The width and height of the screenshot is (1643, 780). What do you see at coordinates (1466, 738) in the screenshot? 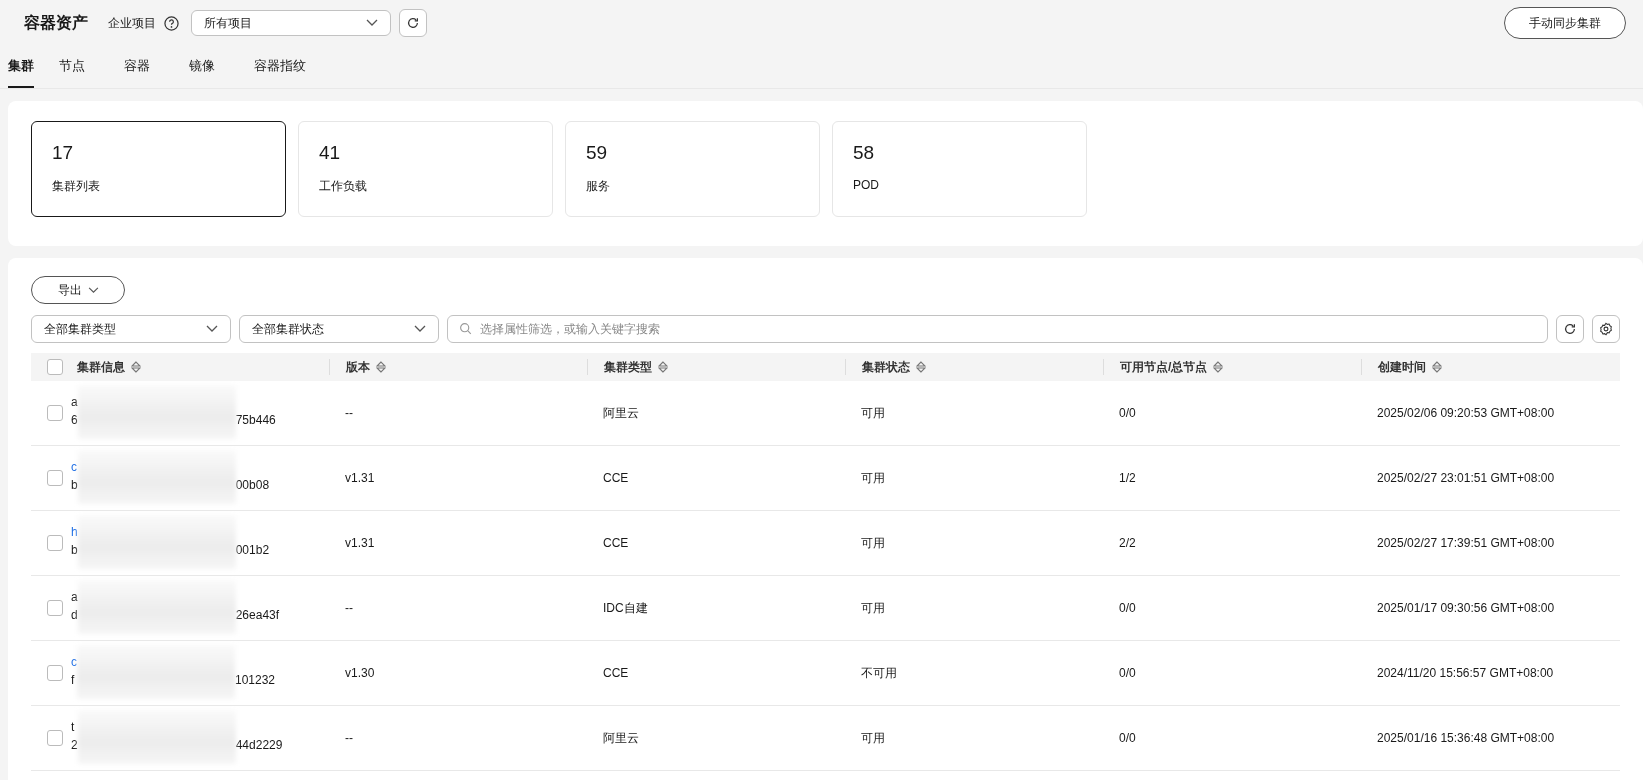
I see `table-cell: 2025/01/16 15:36:48 GMT+08:00` at bounding box center [1466, 738].